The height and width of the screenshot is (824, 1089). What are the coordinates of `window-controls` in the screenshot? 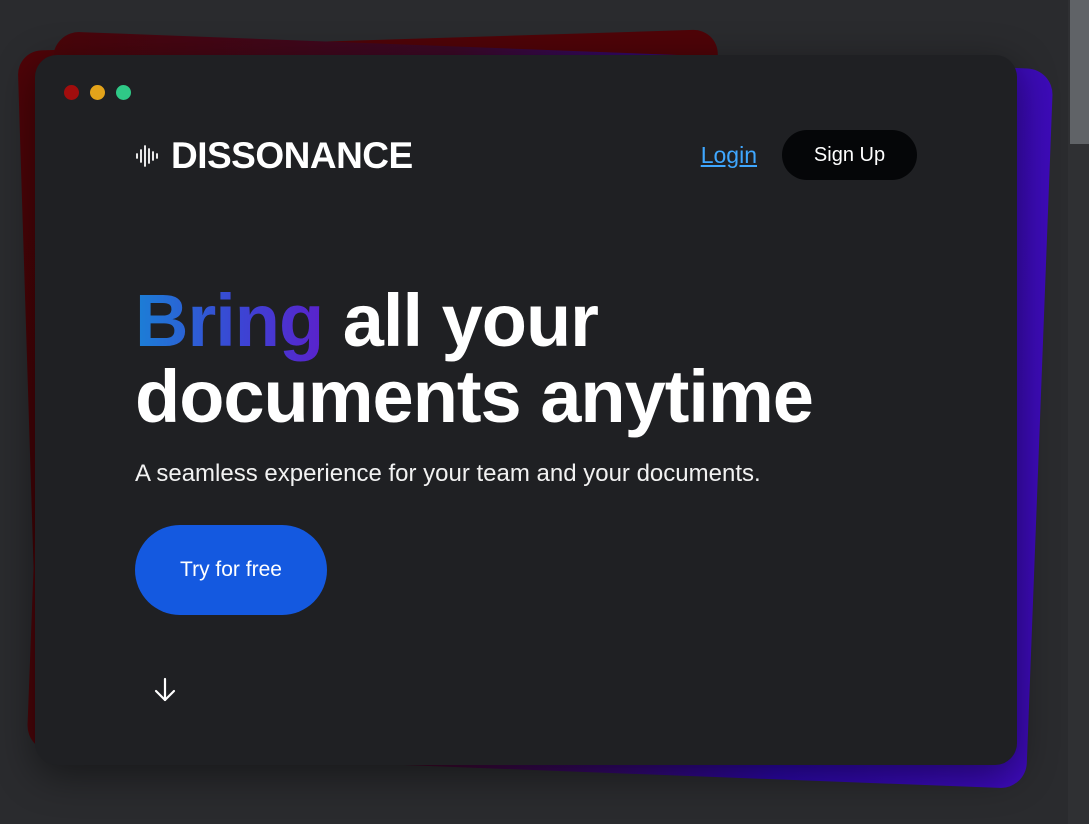 It's located at (97, 92).